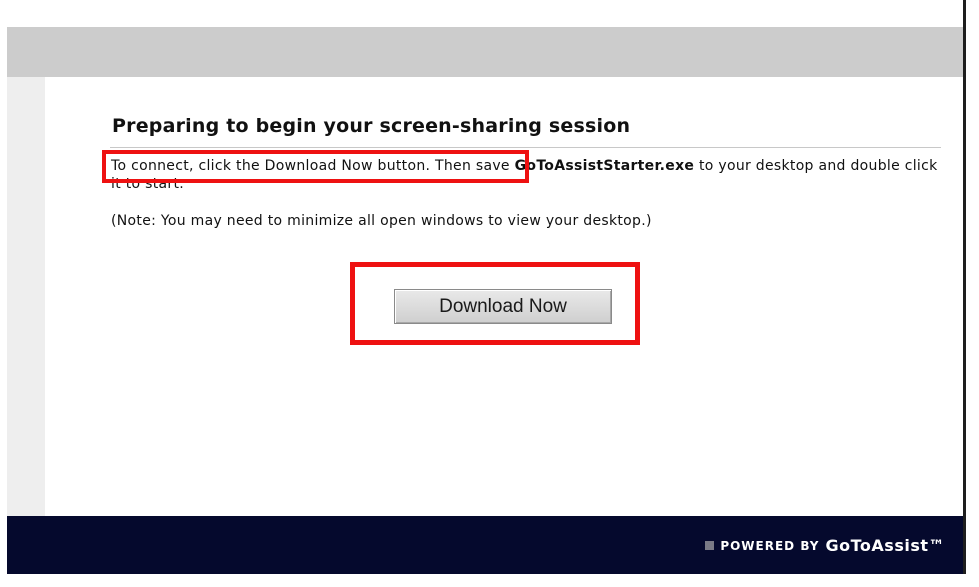 Image resolution: width=979 pixels, height=587 pixels. Describe the element at coordinates (485, 545) in the screenshot. I see `footer-bar: POWERED BY GoToAssist™` at that location.